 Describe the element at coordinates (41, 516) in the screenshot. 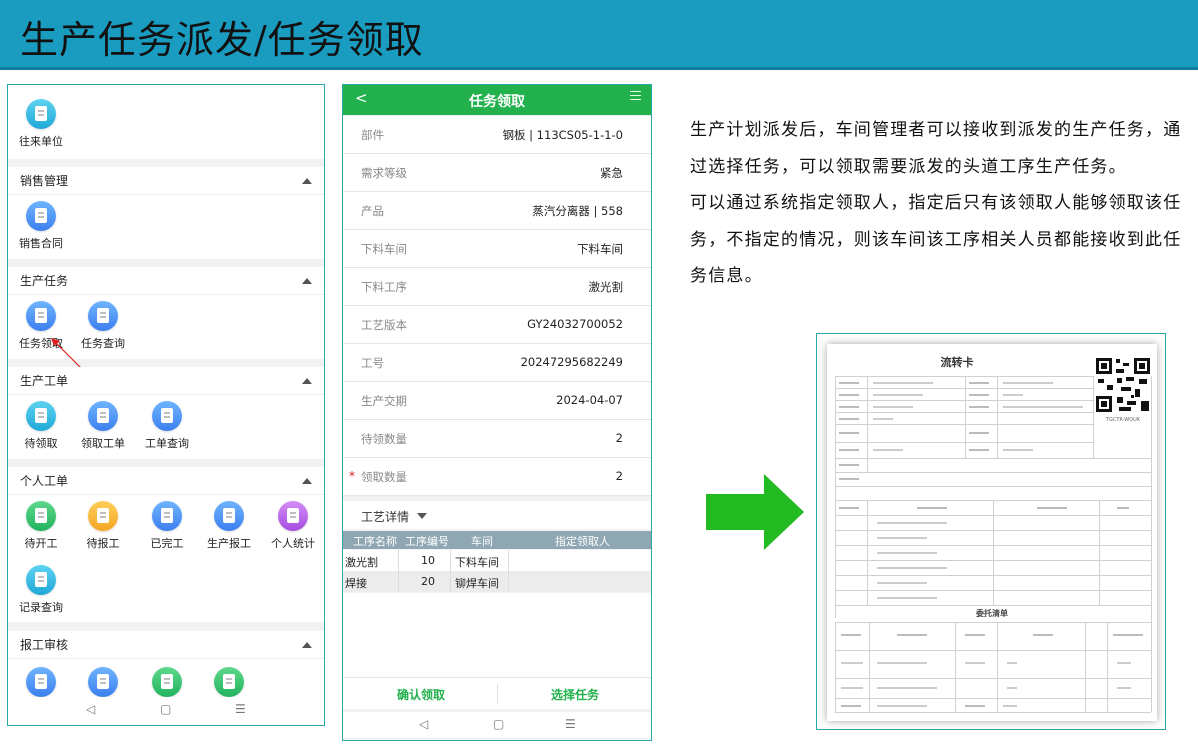

I see `doc-start-icon` at that location.